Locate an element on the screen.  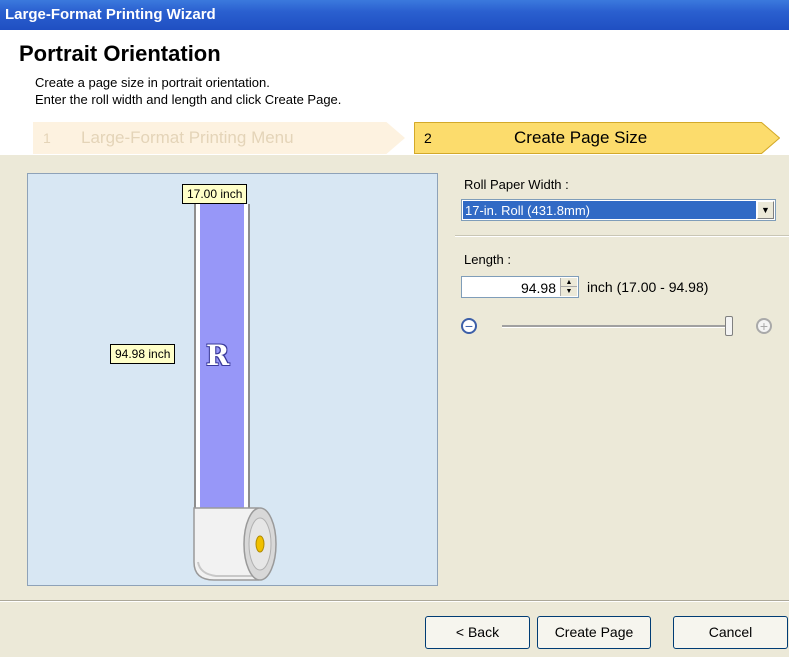
length-label: Length : is located at coordinates (487, 259).